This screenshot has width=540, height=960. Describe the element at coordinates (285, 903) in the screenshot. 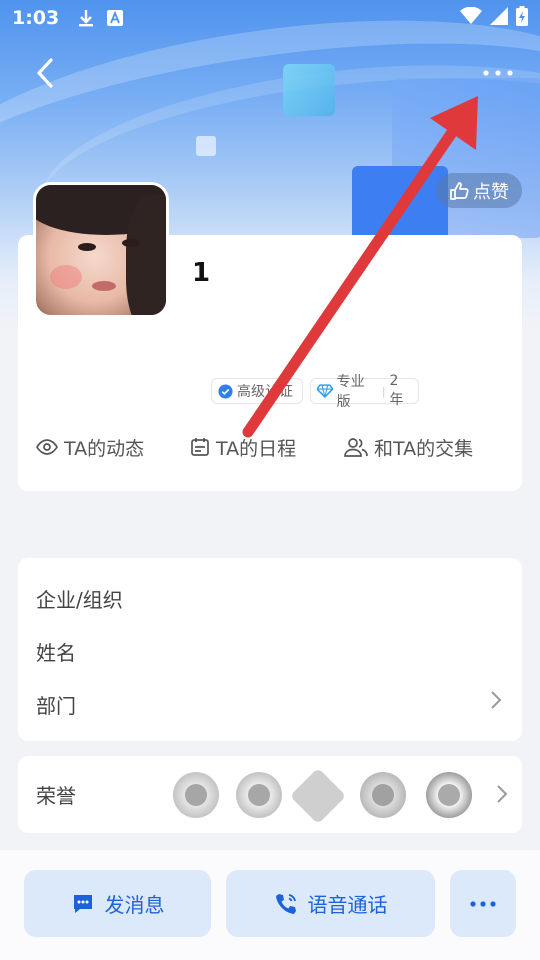

I see `phone-icon` at that location.